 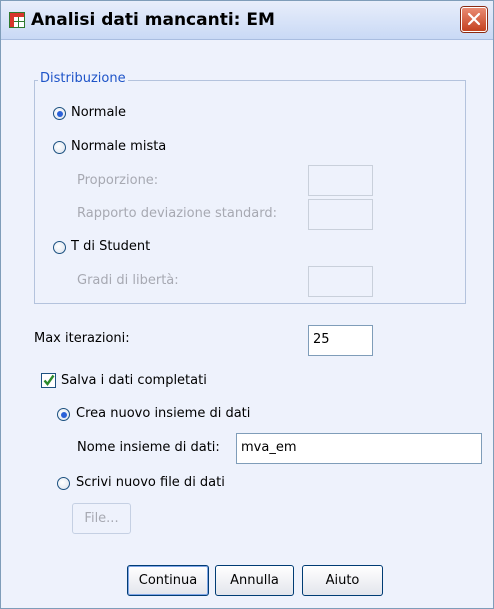 What do you see at coordinates (340, 214) in the screenshot?
I see `std-ratio-field` at bounding box center [340, 214].